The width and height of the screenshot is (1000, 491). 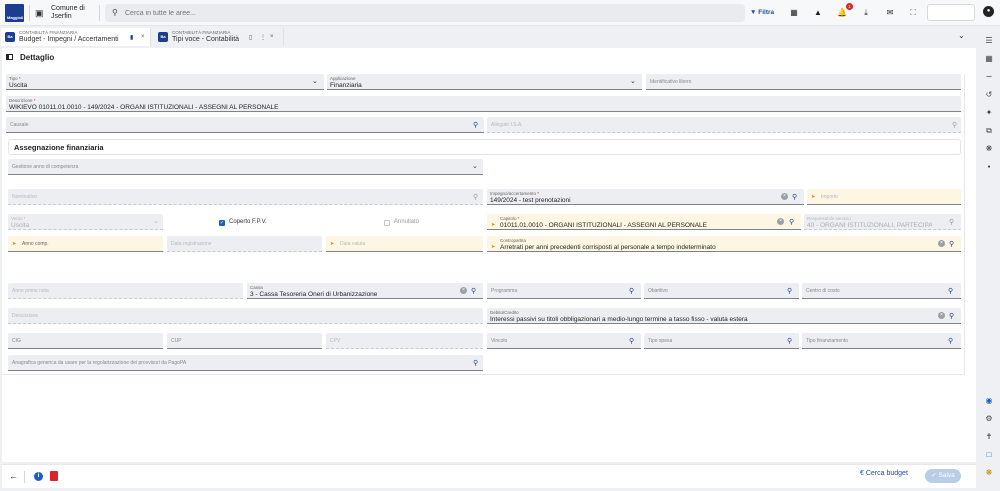 I want to click on field-placeholder: Vincolo, so click(x=499, y=341).